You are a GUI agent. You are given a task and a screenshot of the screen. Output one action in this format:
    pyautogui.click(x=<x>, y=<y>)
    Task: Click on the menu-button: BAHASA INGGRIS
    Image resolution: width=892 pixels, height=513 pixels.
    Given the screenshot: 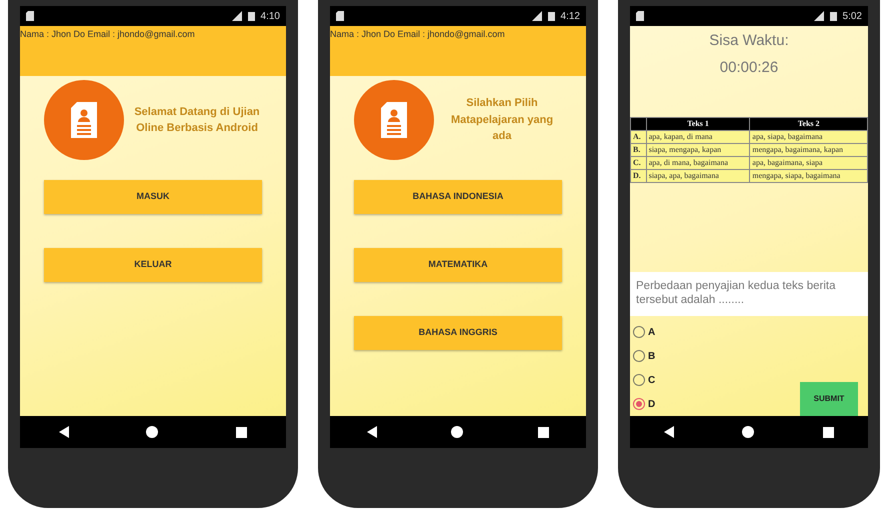 What is the action you would take?
    pyautogui.click(x=458, y=333)
    